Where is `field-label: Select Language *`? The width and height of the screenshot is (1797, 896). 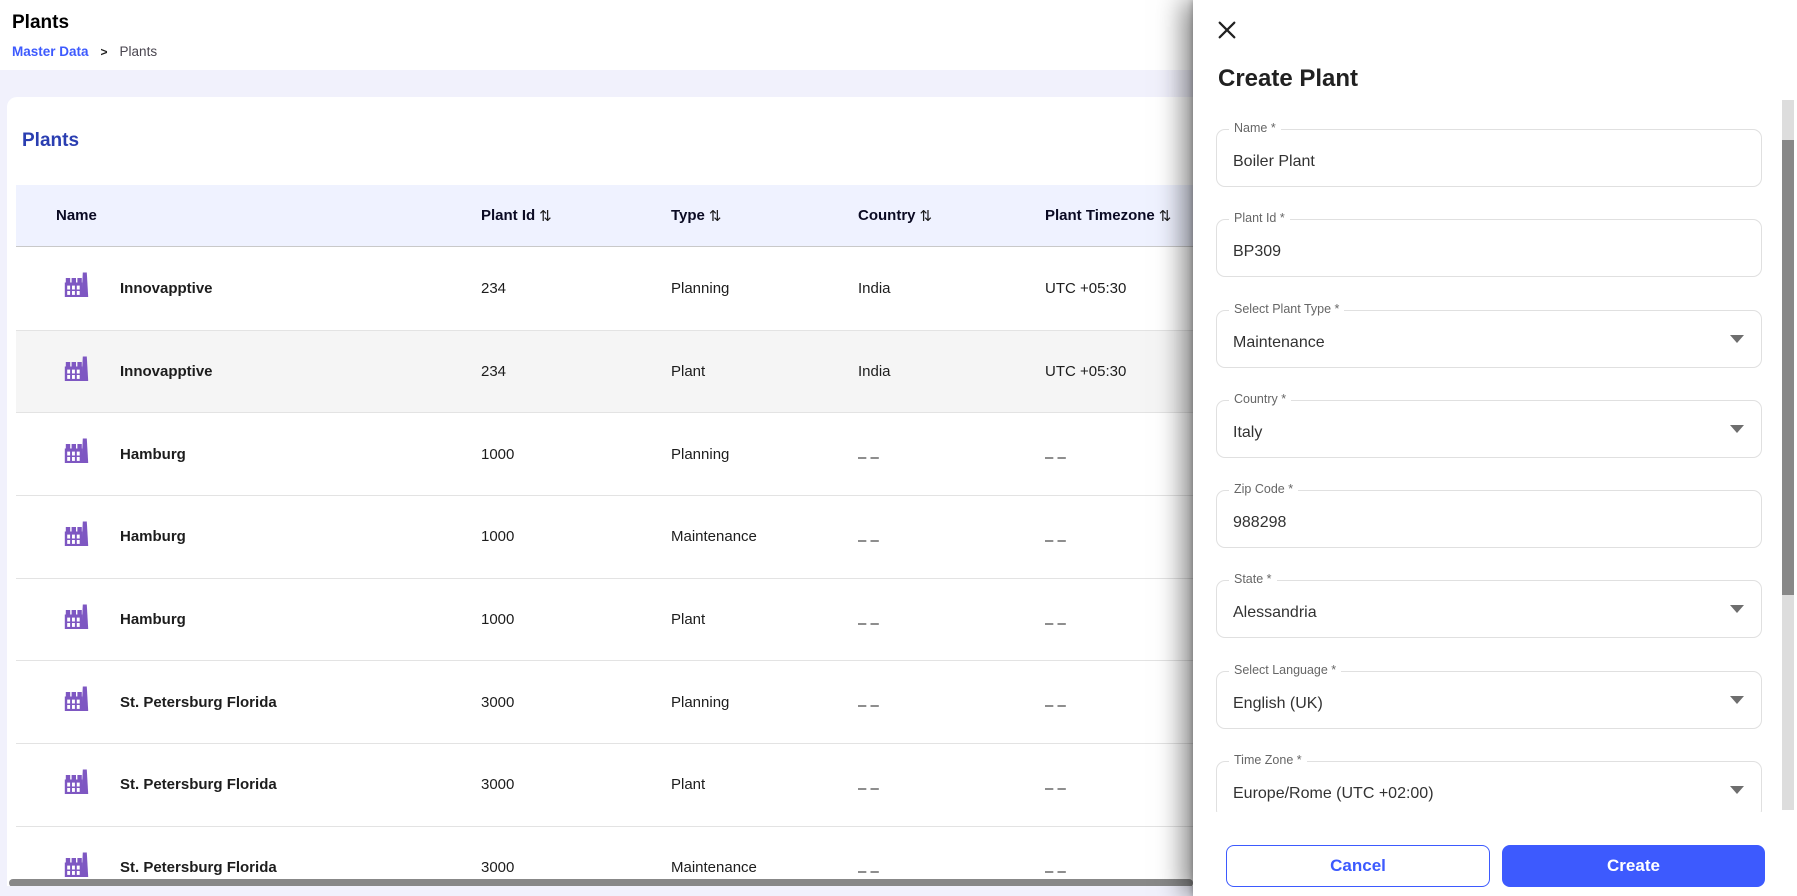
field-label: Select Language * is located at coordinates (1285, 669).